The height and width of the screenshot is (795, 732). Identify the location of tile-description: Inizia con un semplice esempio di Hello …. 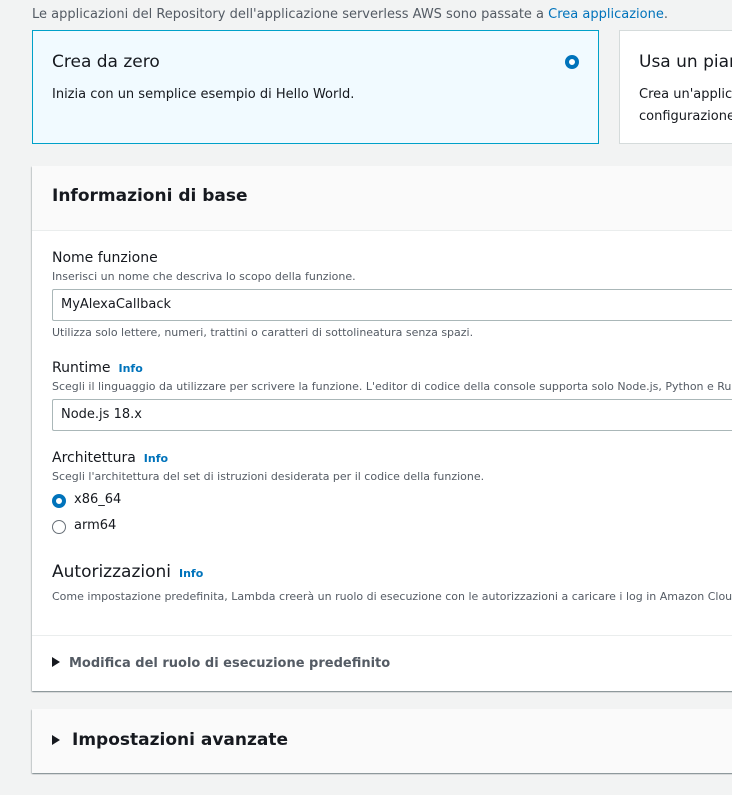
(203, 94).